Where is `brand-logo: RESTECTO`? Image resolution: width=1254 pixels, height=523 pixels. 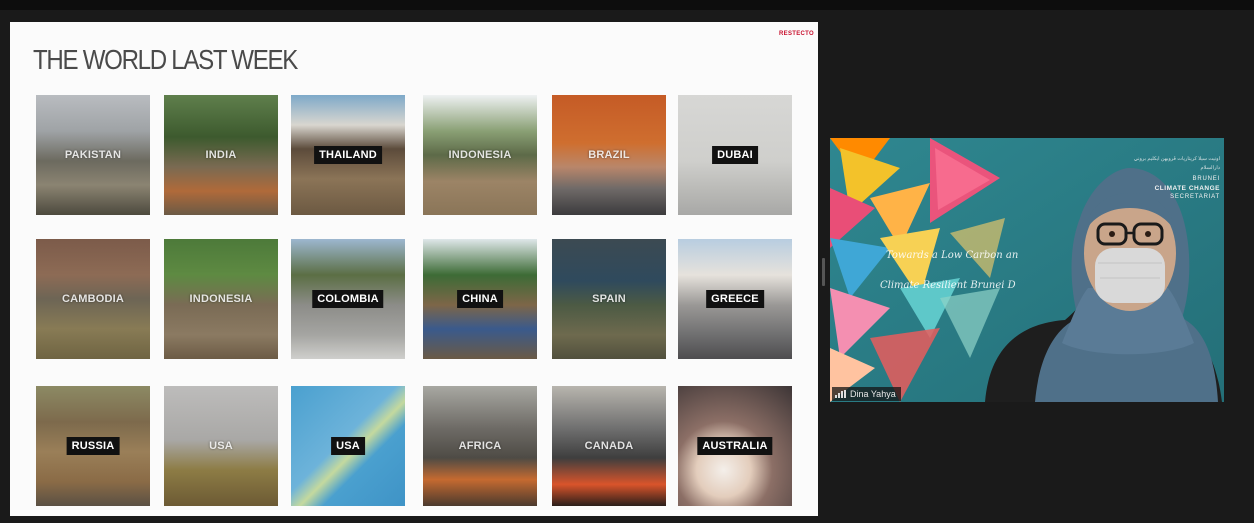
brand-logo: RESTECTO is located at coordinates (796, 34).